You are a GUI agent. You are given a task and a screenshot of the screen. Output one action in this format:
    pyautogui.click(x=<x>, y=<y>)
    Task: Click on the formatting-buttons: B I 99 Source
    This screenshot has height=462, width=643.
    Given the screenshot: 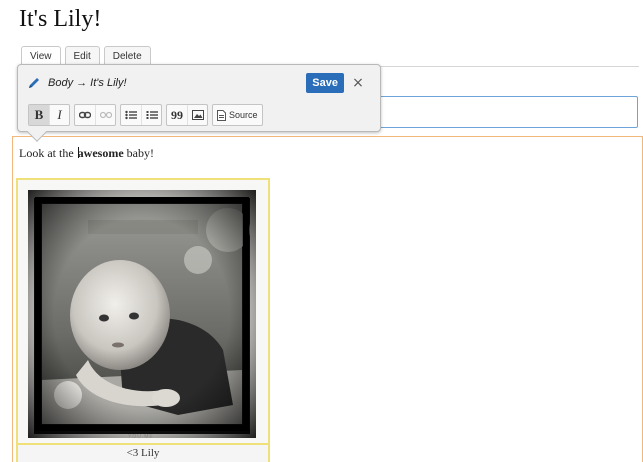 What is the action you would take?
    pyautogui.click(x=145, y=115)
    